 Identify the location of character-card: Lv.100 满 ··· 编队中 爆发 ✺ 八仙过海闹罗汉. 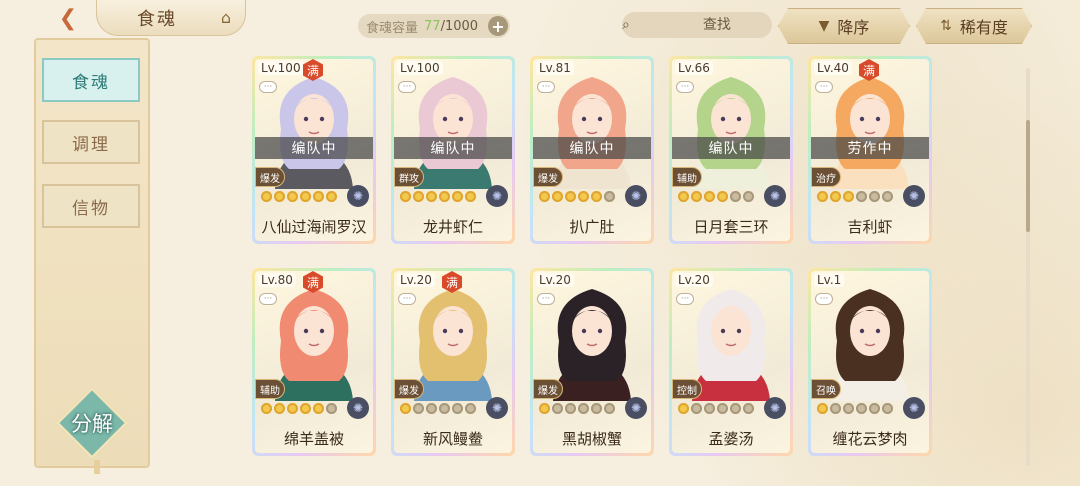
(314, 150).